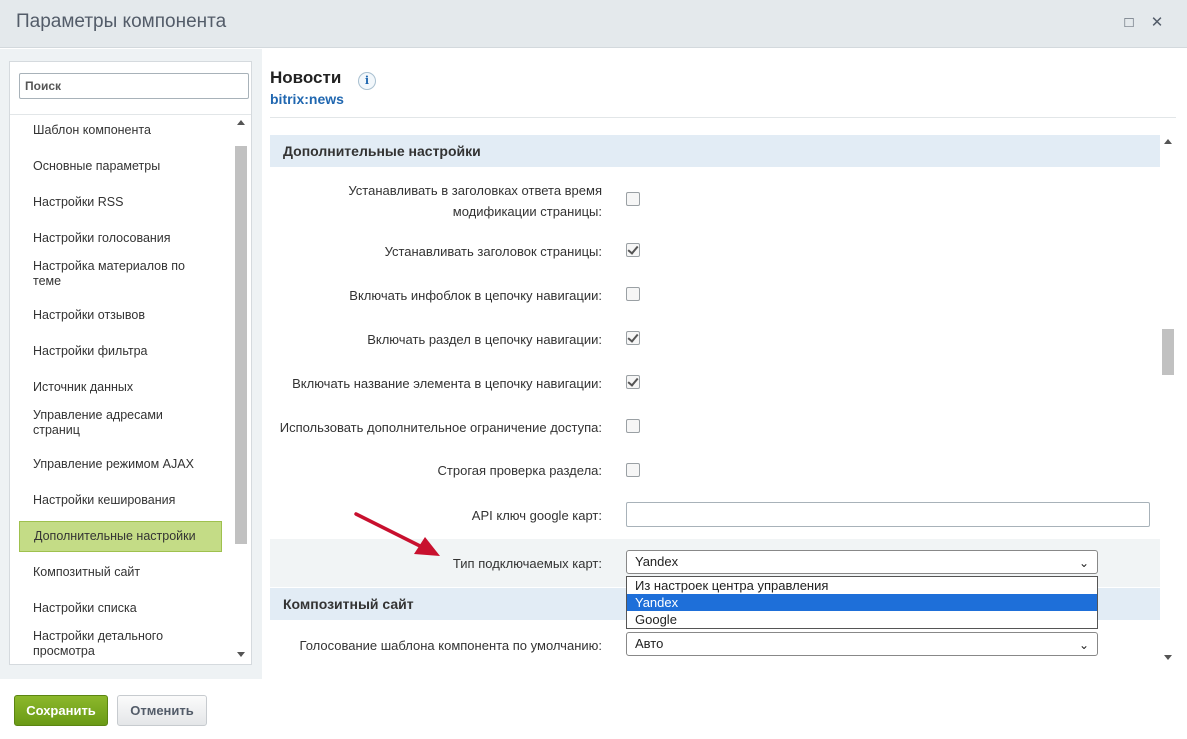 This screenshot has width=1187, height=739. I want to click on search-input, so click(134, 86).